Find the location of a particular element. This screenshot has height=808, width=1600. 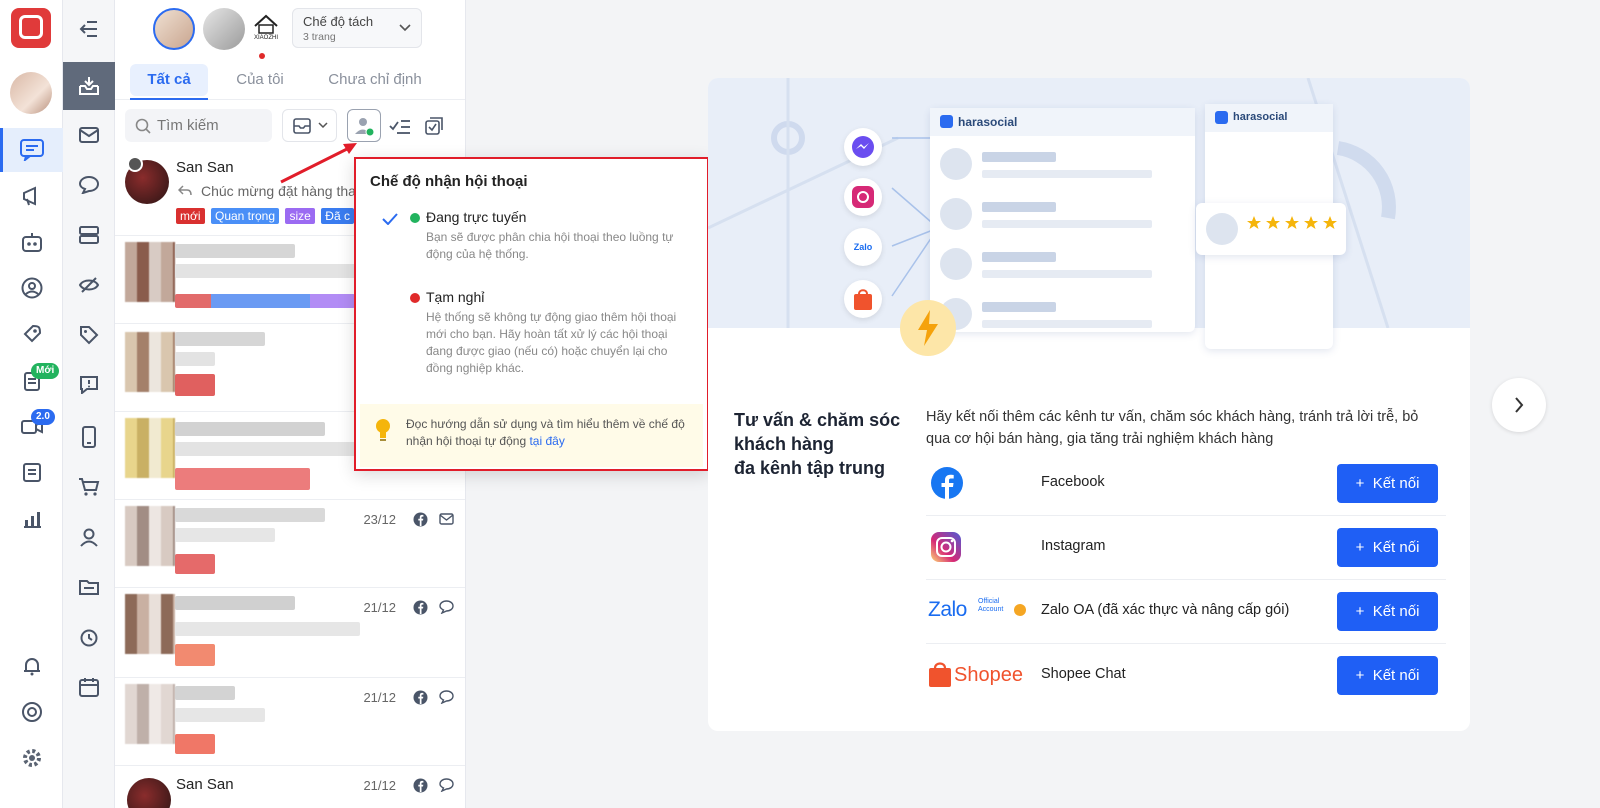

rail-chat is located at coordinates (31, 150).